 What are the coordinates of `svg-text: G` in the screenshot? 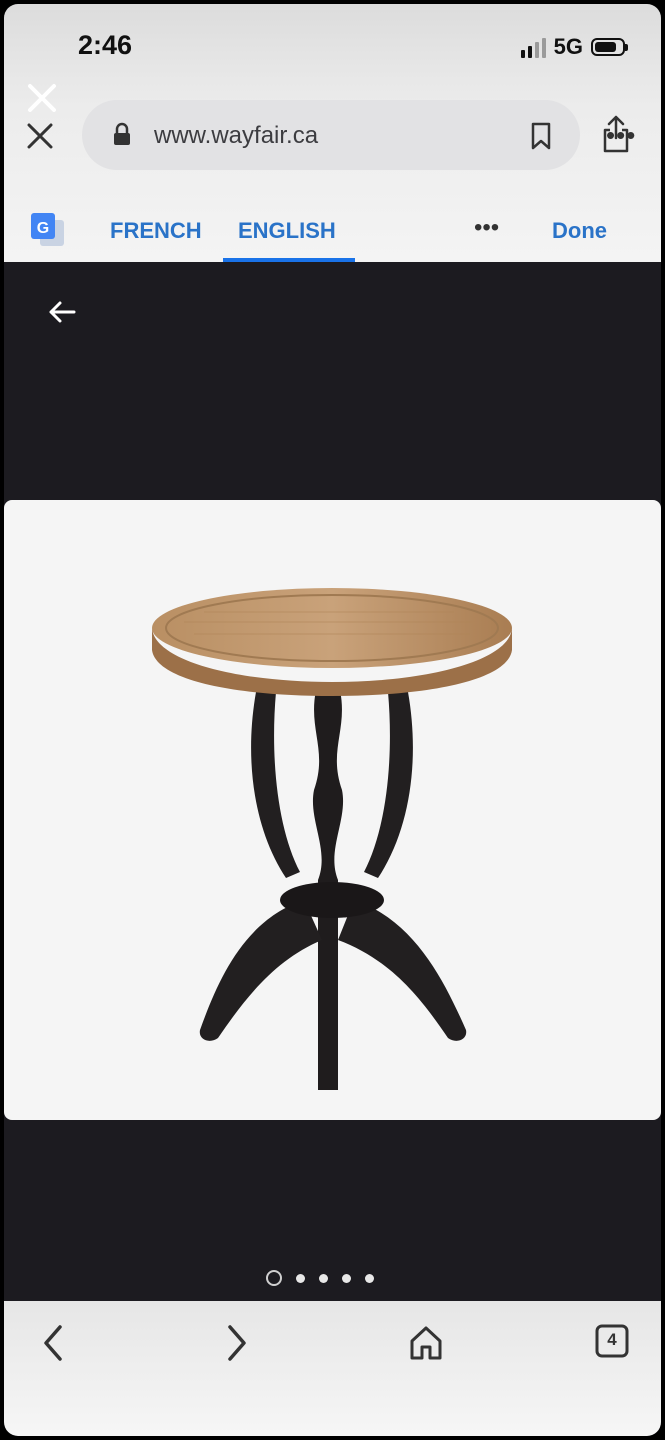 It's located at (43, 228).